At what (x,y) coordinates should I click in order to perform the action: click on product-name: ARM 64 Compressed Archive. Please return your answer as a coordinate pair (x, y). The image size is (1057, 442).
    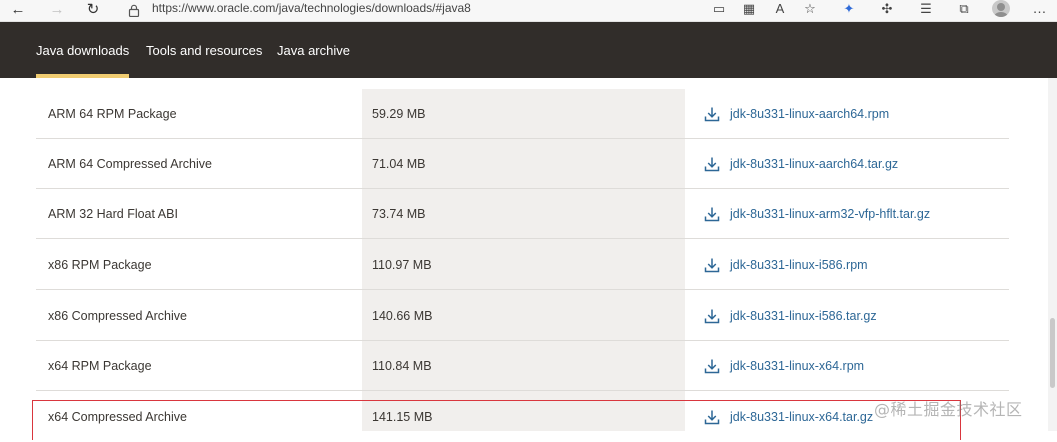
    Looking at the image, I should click on (130, 164).